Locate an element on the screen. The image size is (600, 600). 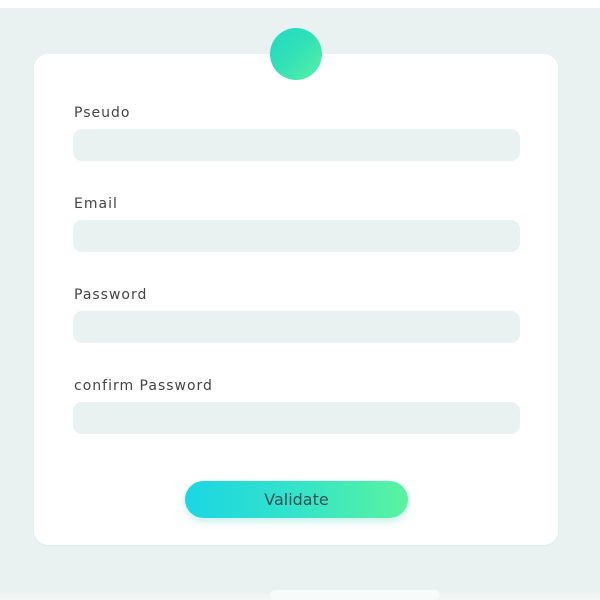
pseudo-label: Pseudo is located at coordinates (102, 113).